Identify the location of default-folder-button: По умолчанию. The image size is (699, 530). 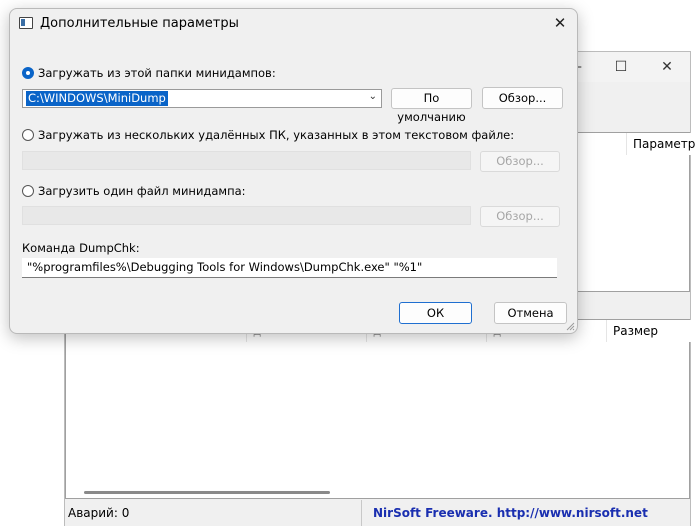
(431, 106).